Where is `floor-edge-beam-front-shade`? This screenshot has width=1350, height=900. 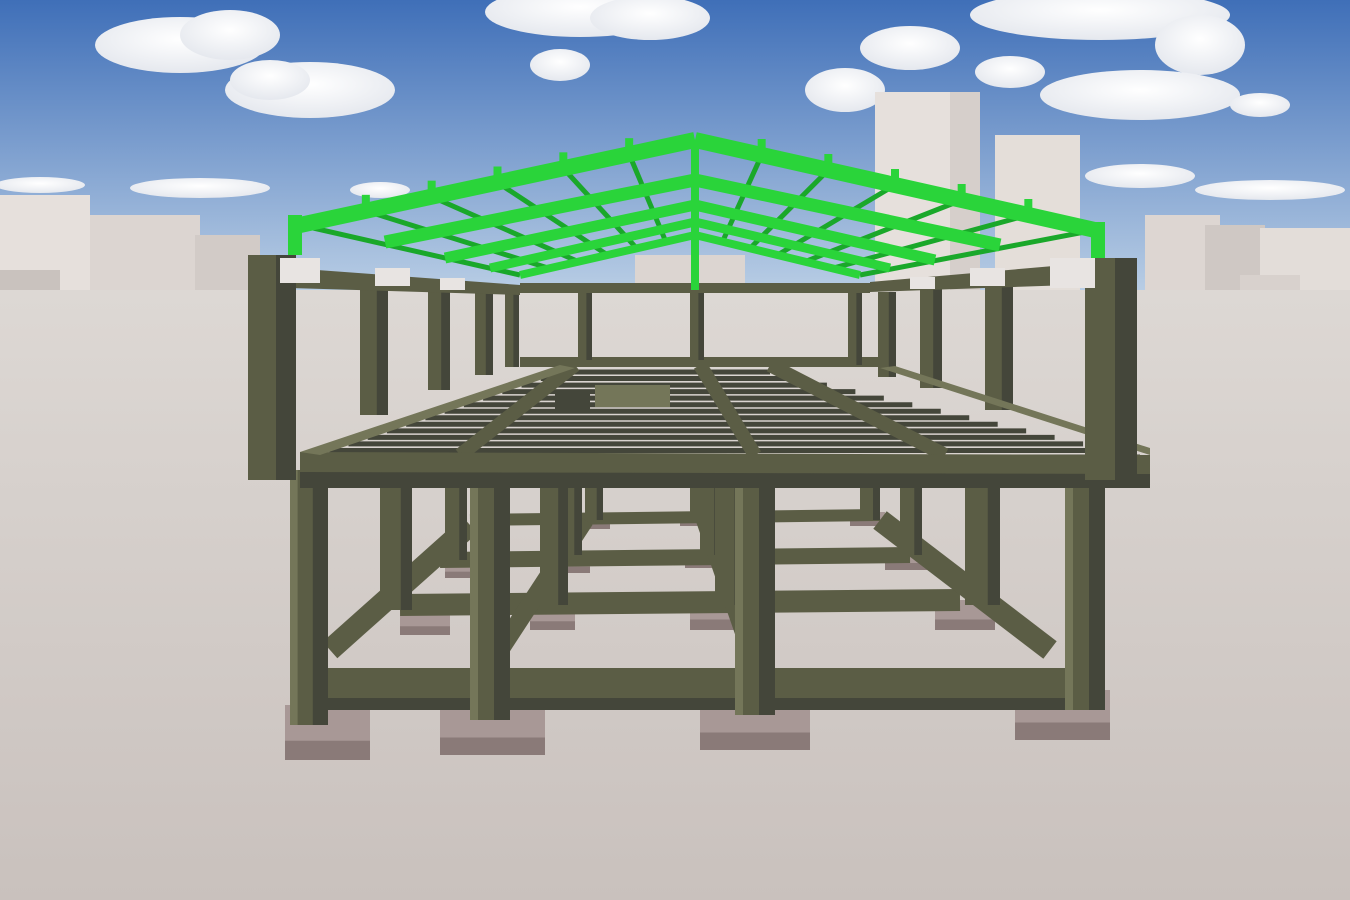 floor-edge-beam-front-shade is located at coordinates (725, 480).